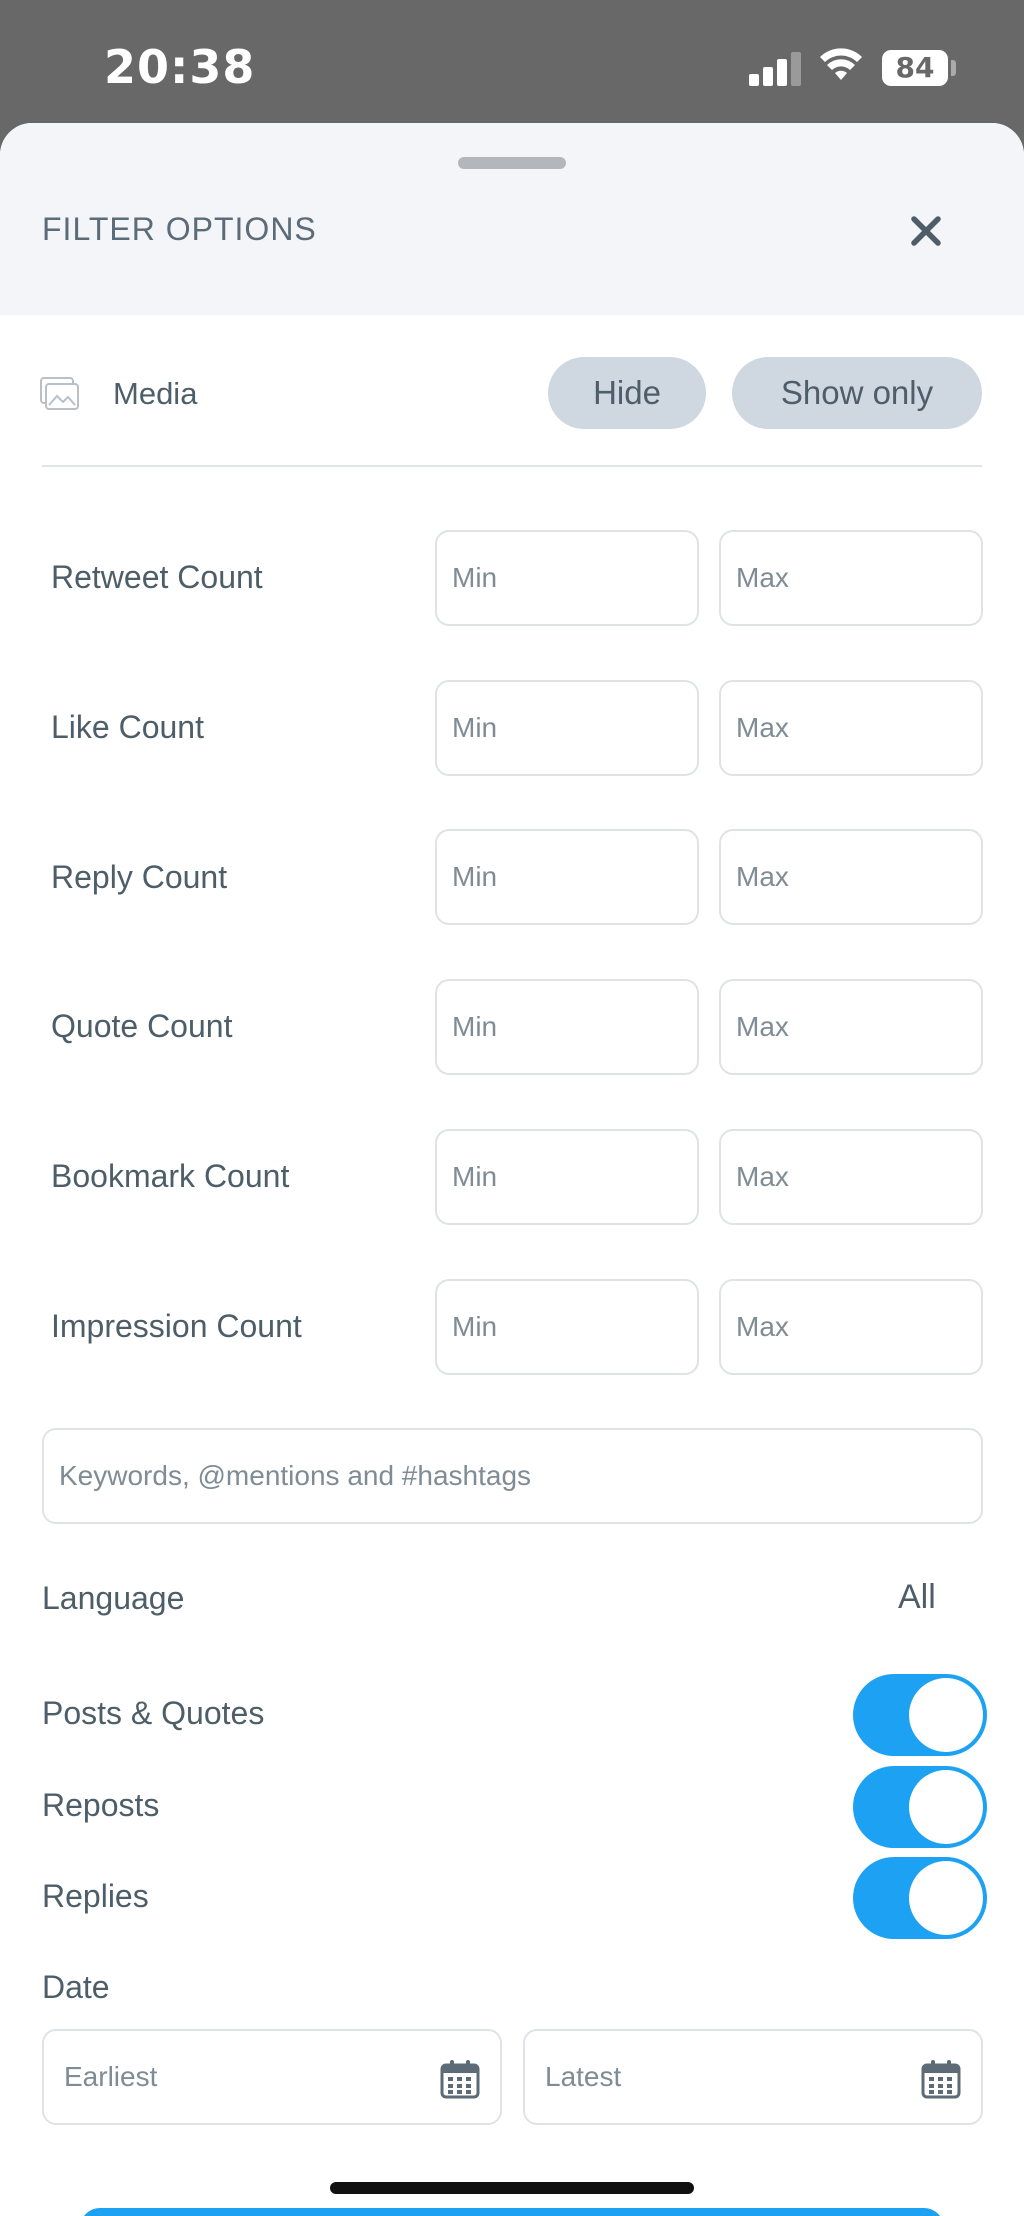  What do you see at coordinates (113, 1598) in the screenshot?
I see `language-label: Language` at bounding box center [113, 1598].